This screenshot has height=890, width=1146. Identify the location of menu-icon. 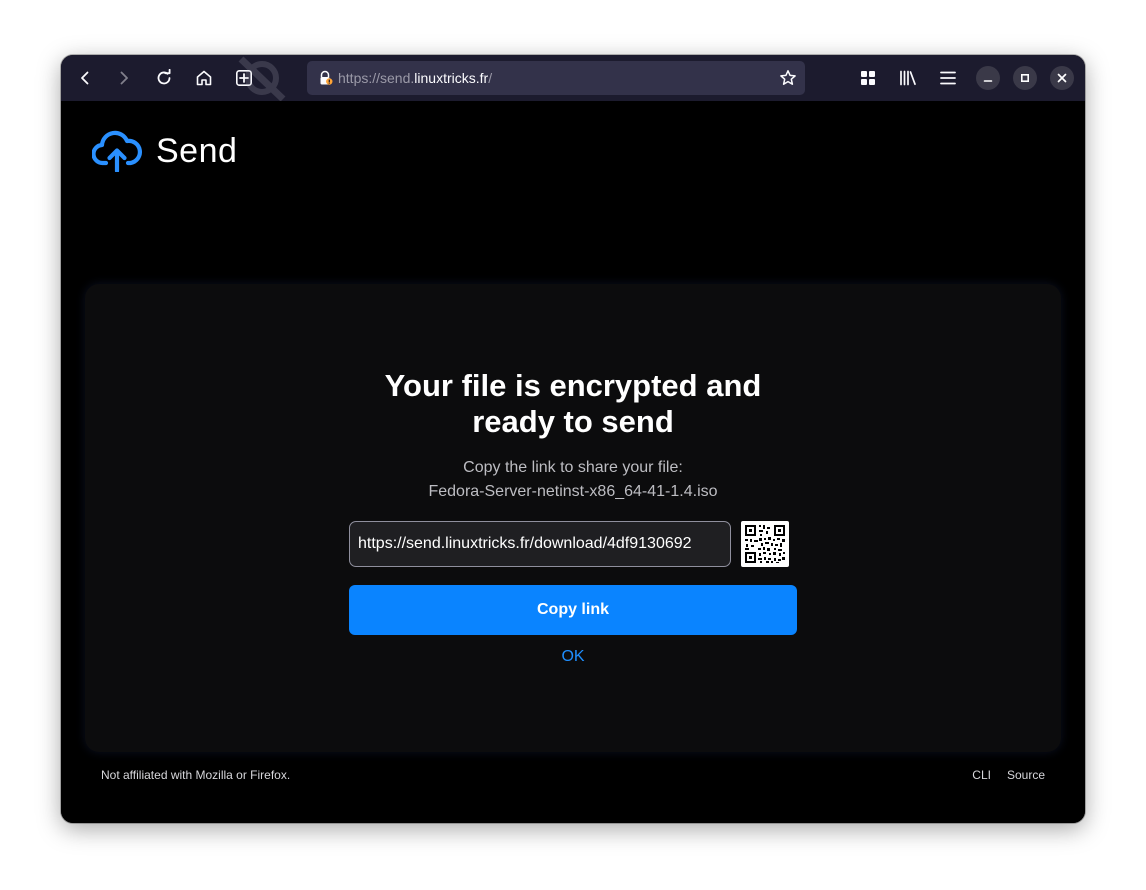
(948, 78).